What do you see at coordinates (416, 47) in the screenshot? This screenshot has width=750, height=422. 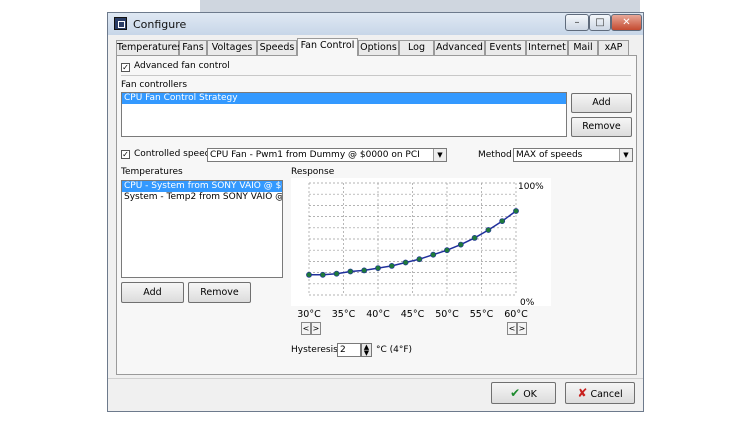 I see `tab-log: Log` at bounding box center [416, 47].